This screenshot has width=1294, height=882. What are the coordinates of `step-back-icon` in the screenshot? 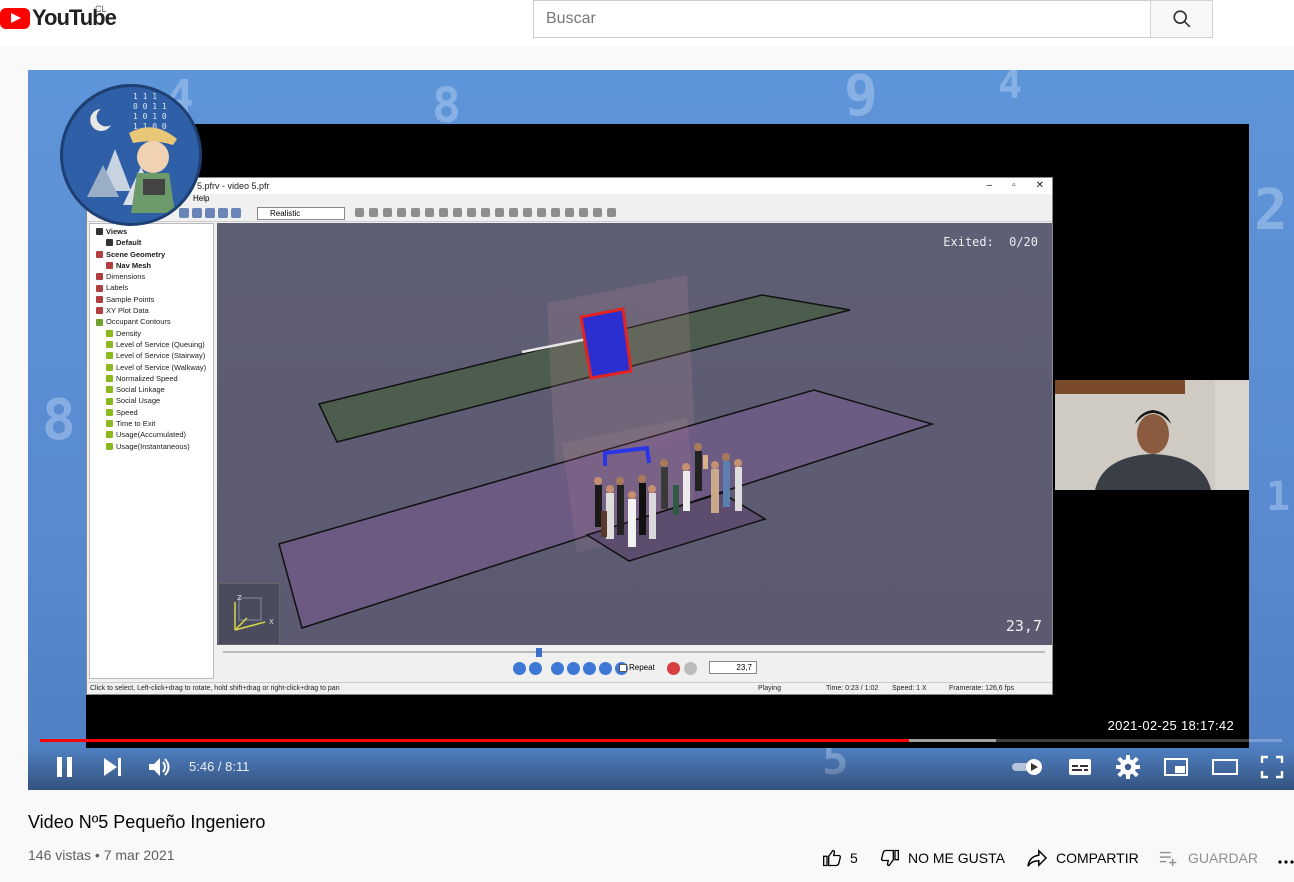 It's located at (573, 668).